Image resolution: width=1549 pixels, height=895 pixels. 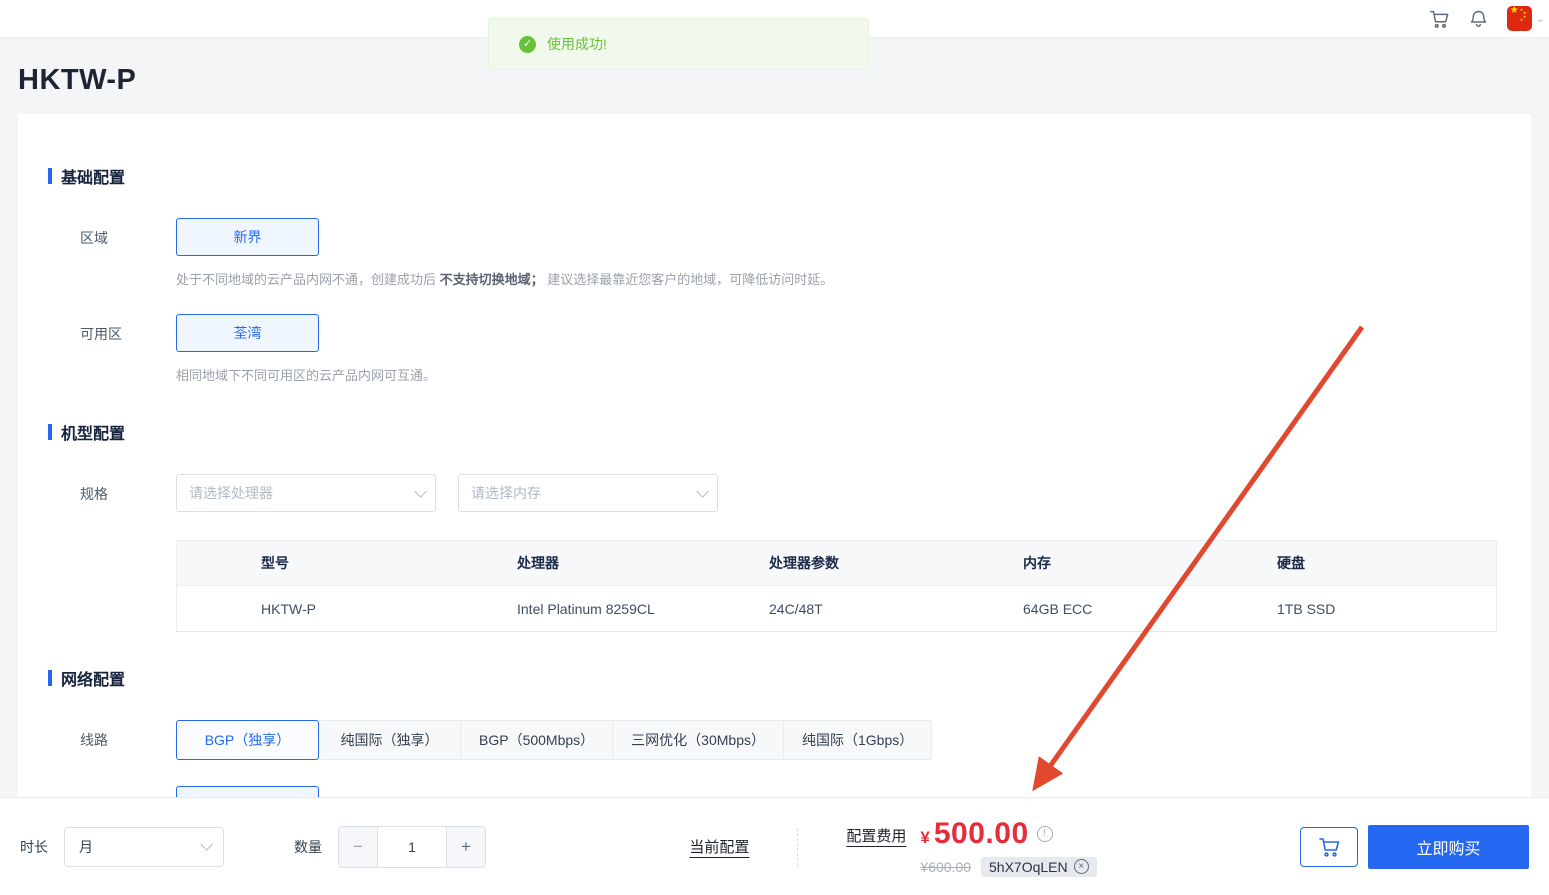 I want to click on coupon-remove-icon: ×, so click(x=1081, y=866).